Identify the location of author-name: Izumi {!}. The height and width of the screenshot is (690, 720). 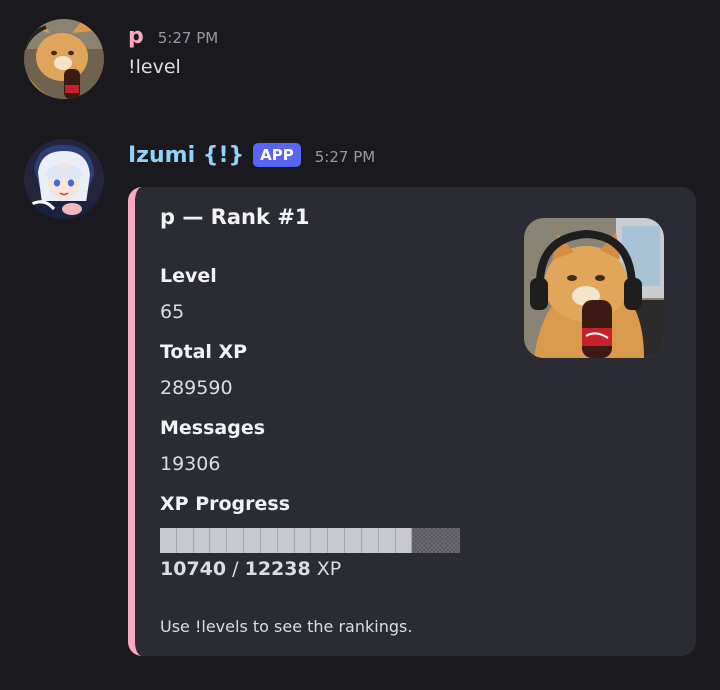
(186, 155).